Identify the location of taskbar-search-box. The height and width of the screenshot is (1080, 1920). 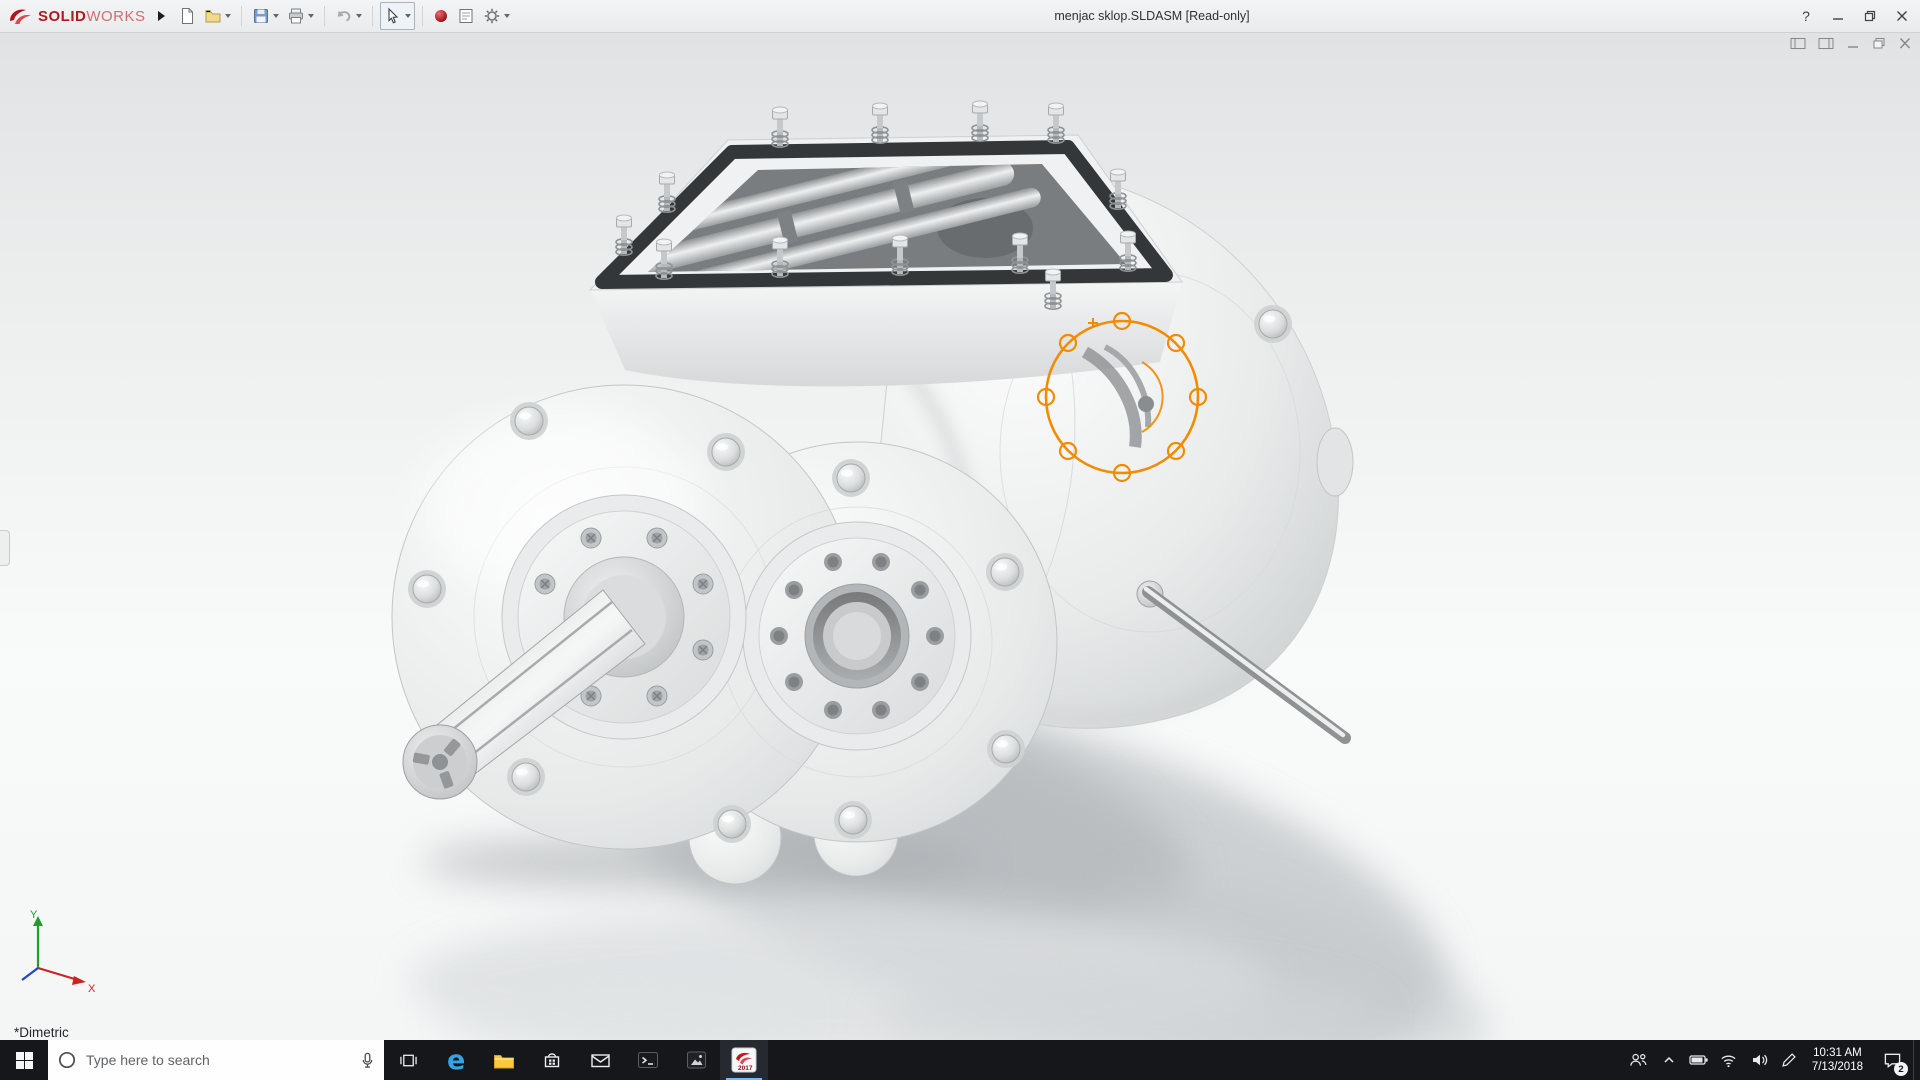
(216, 1060).